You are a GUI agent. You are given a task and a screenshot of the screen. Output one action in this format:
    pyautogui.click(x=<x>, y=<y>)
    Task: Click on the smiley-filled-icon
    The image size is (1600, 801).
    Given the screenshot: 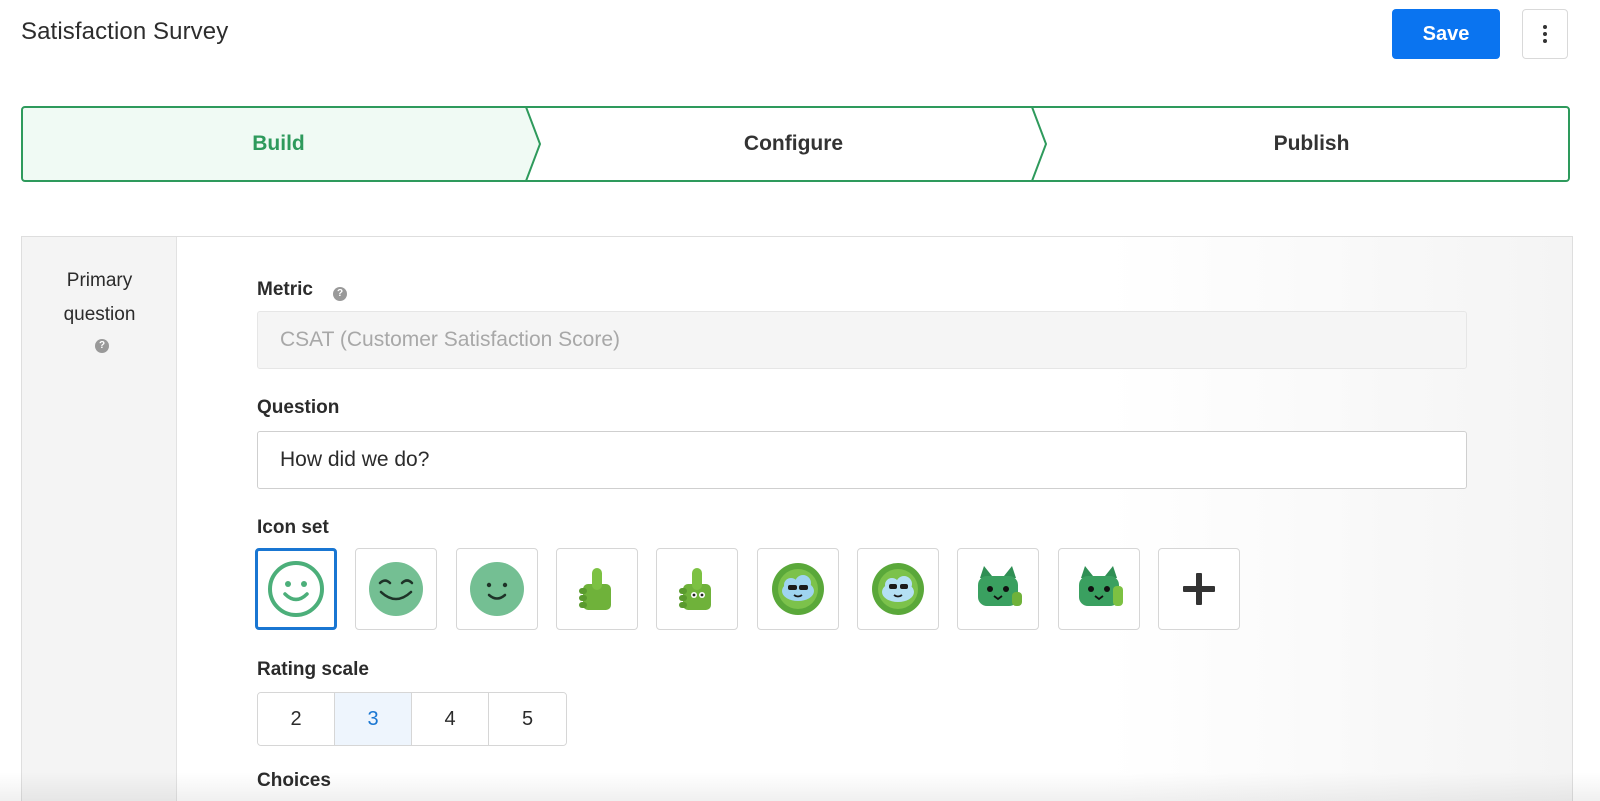 What is the action you would take?
    pyautogui.click(x=497, y=589)
    